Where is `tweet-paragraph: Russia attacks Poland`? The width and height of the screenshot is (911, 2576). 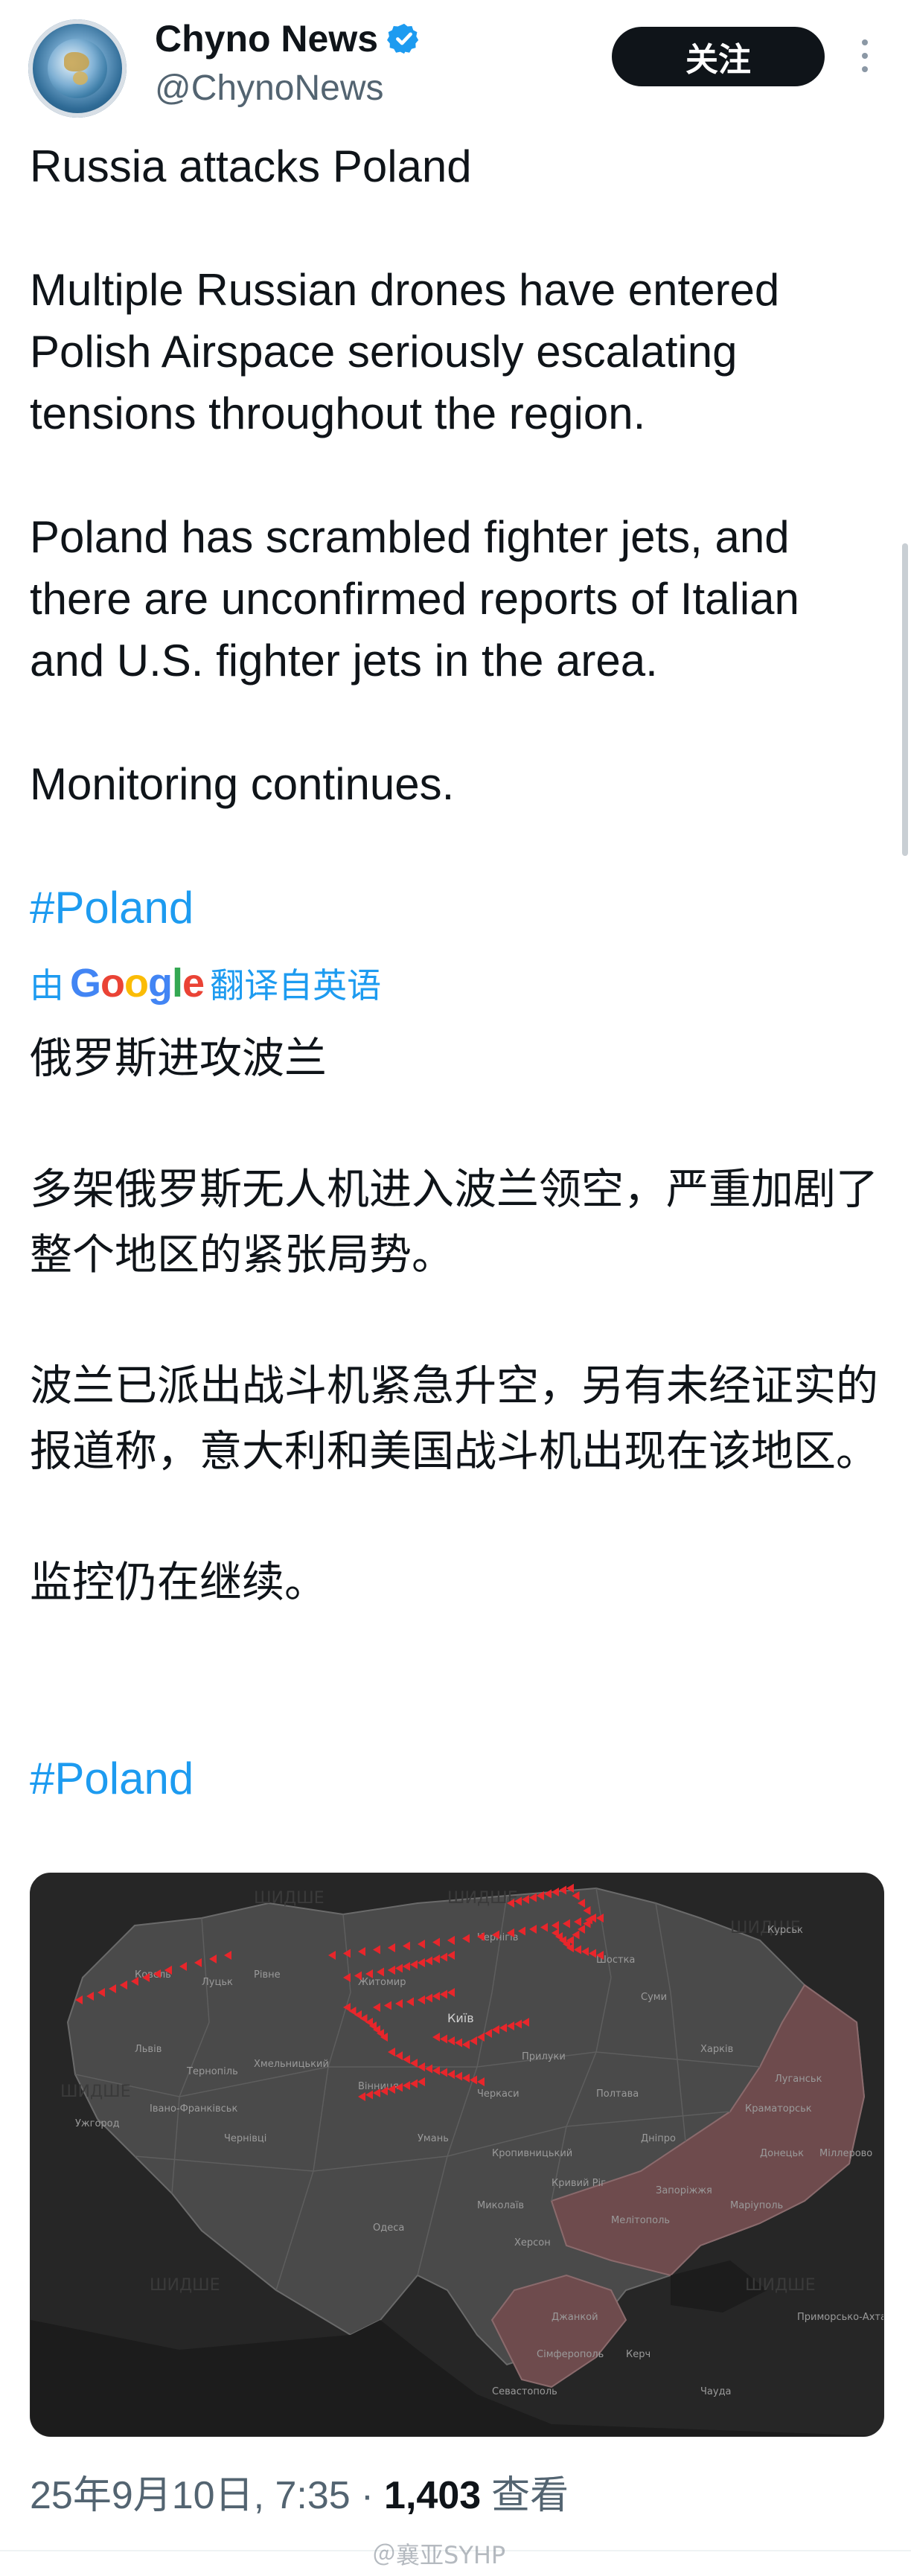 tweet-paragraph: Russia attacks Poland is located at coordinates (251, 166).